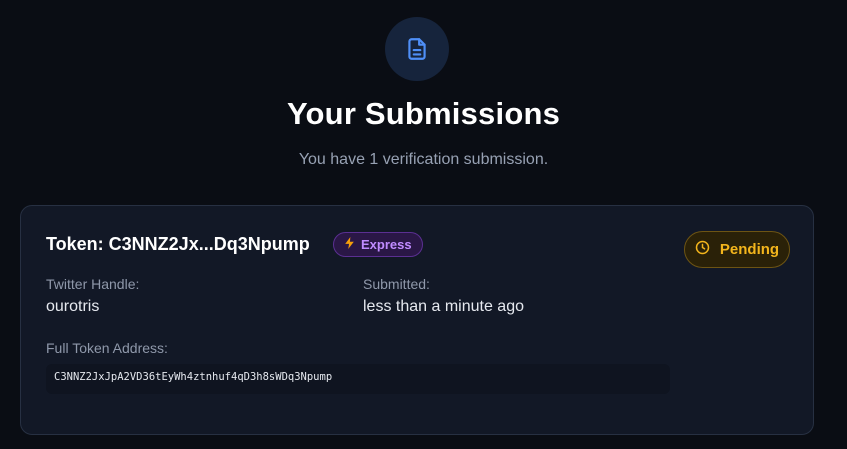 The image size is (847, 449). What do you see at coordinates (423, 113) in the screenshot?
I see `page-title: Your Submissions` at bounding box center [423, 113].